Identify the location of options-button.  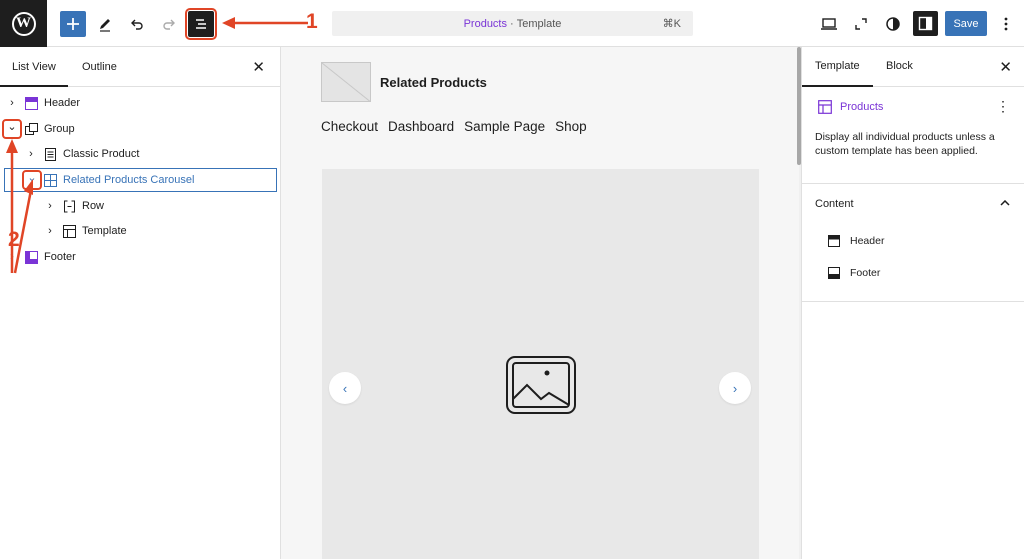
(1006, 24).